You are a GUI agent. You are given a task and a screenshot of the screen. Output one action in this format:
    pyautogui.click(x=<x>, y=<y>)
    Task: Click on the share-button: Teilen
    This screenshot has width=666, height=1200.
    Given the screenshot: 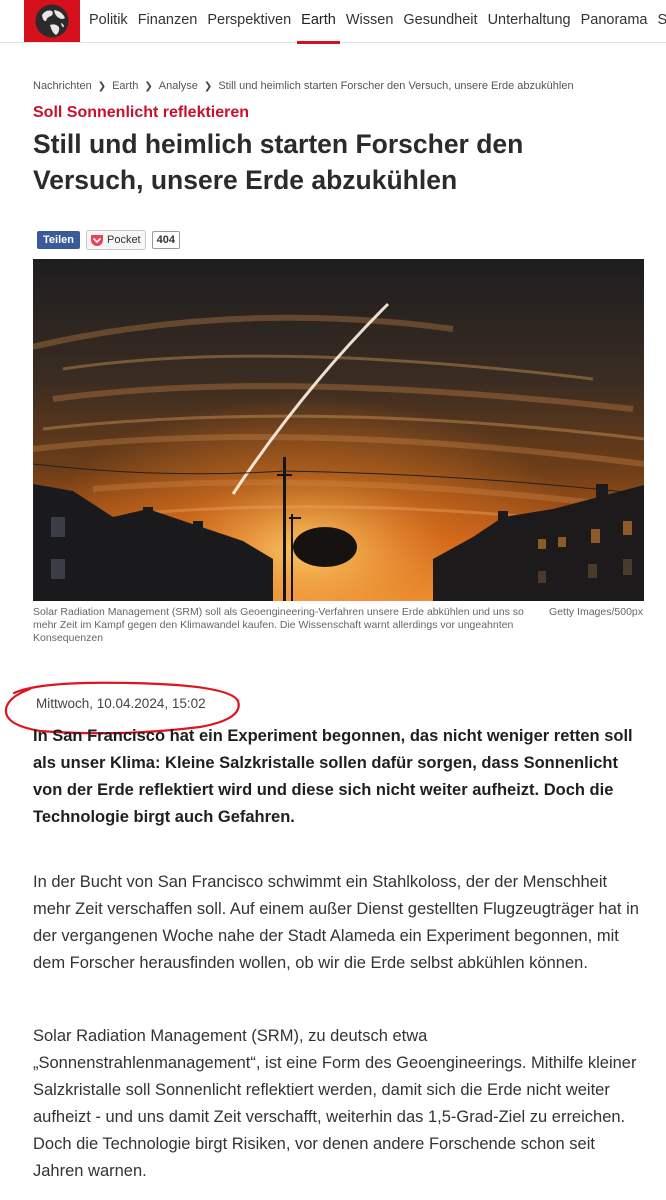 What is the action you would take?
    pyautogui.click(x=58, y=240)
    